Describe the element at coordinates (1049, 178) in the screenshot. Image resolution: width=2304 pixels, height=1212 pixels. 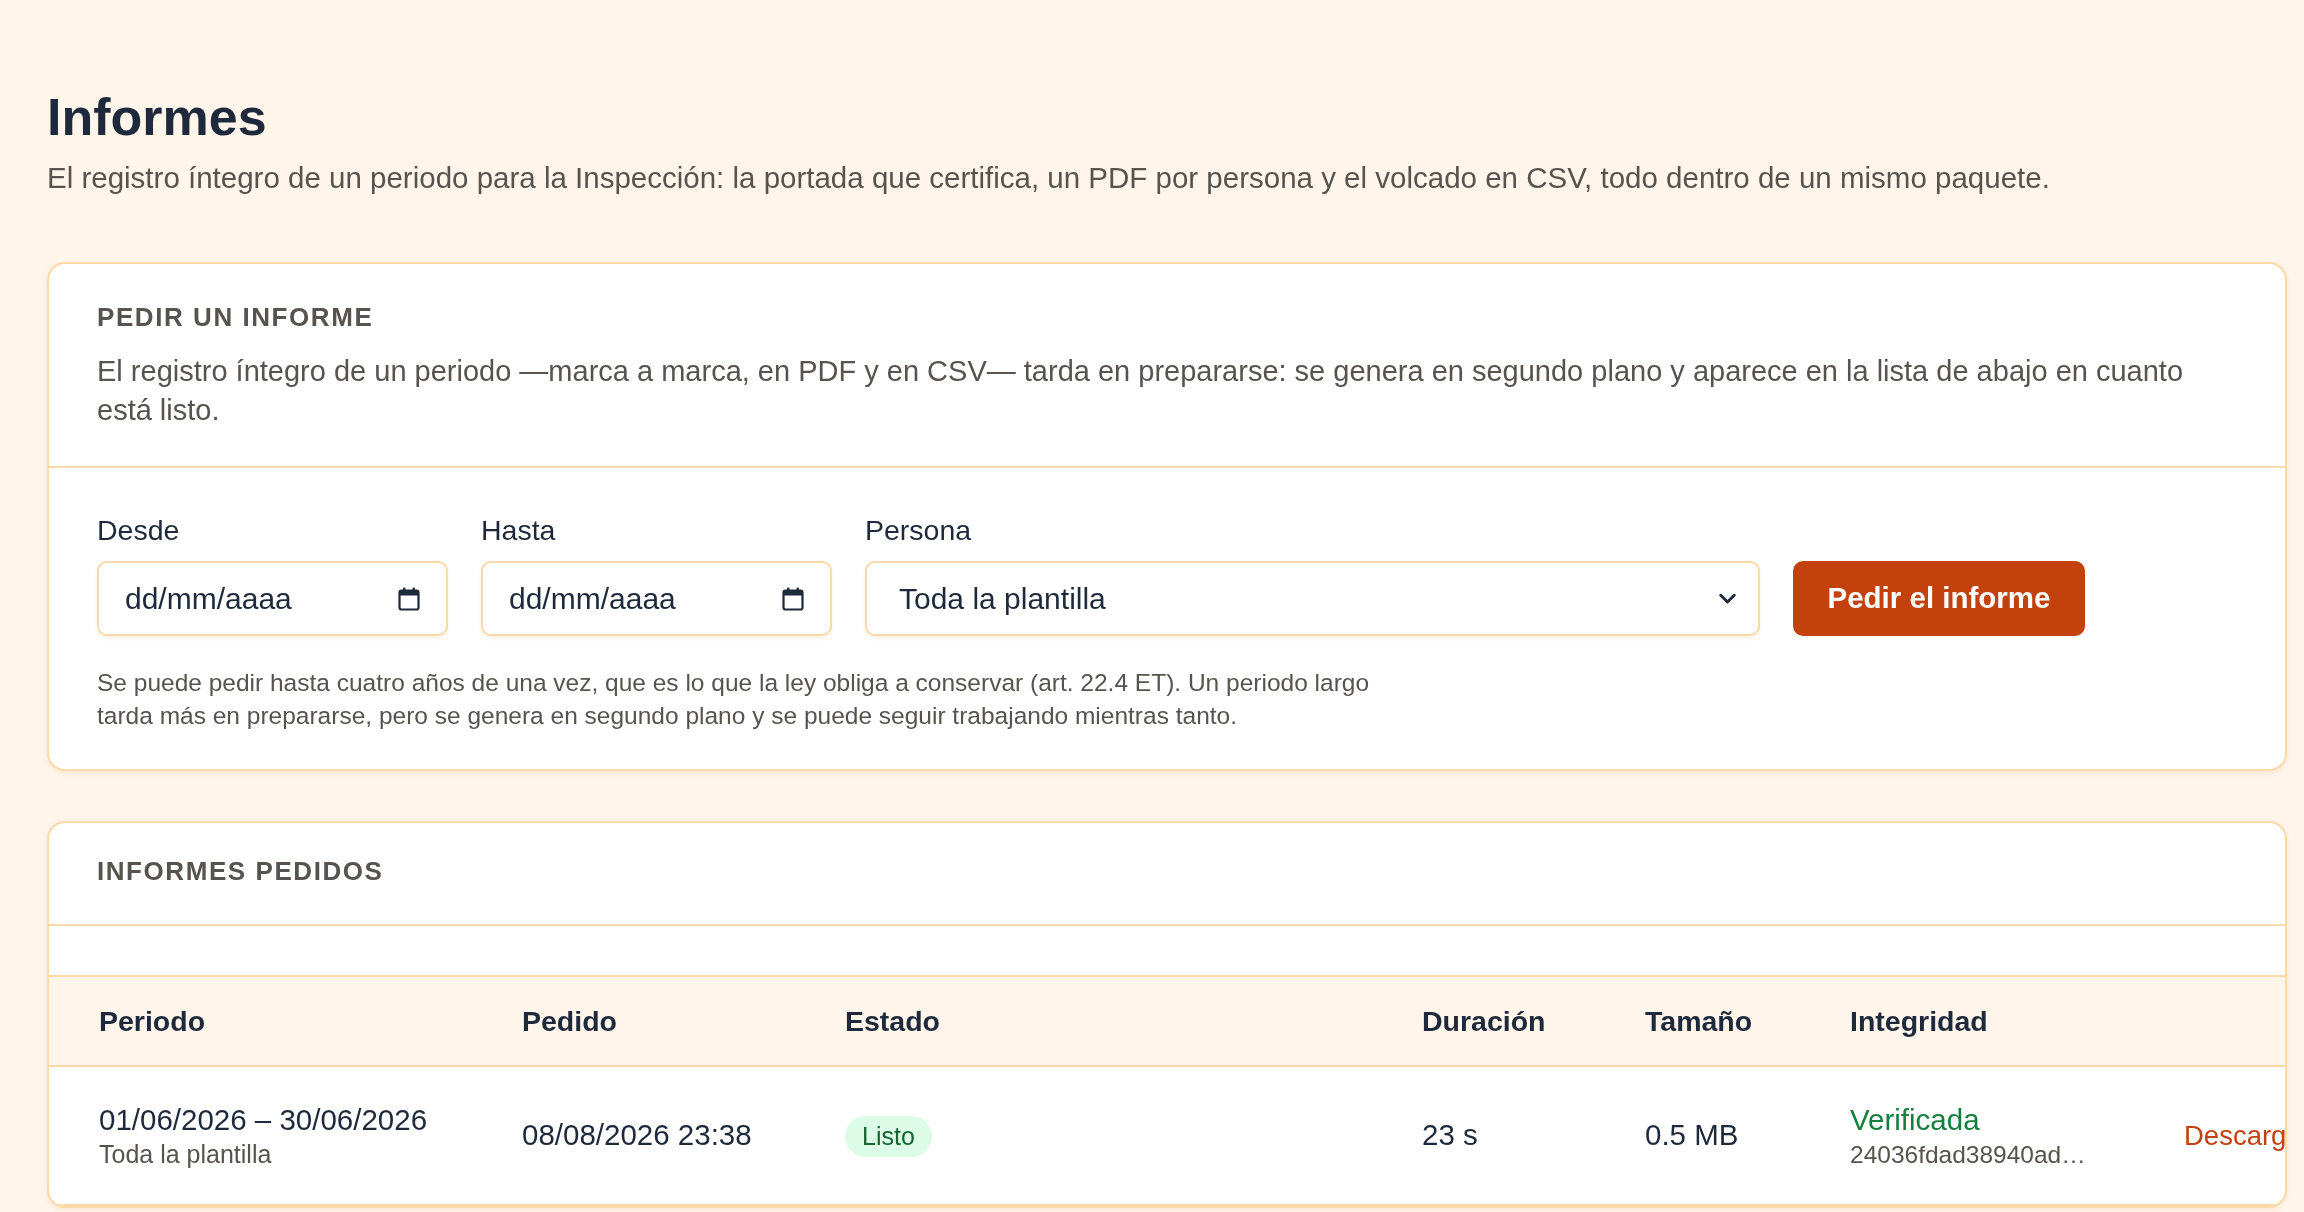
I see `page-subtitle: El registro íntegro de un periodo para la Inspección: la portada que certifica, un PDF por persona y el volcado en CSV, todo dentro de un mismo paquete.` at that location.